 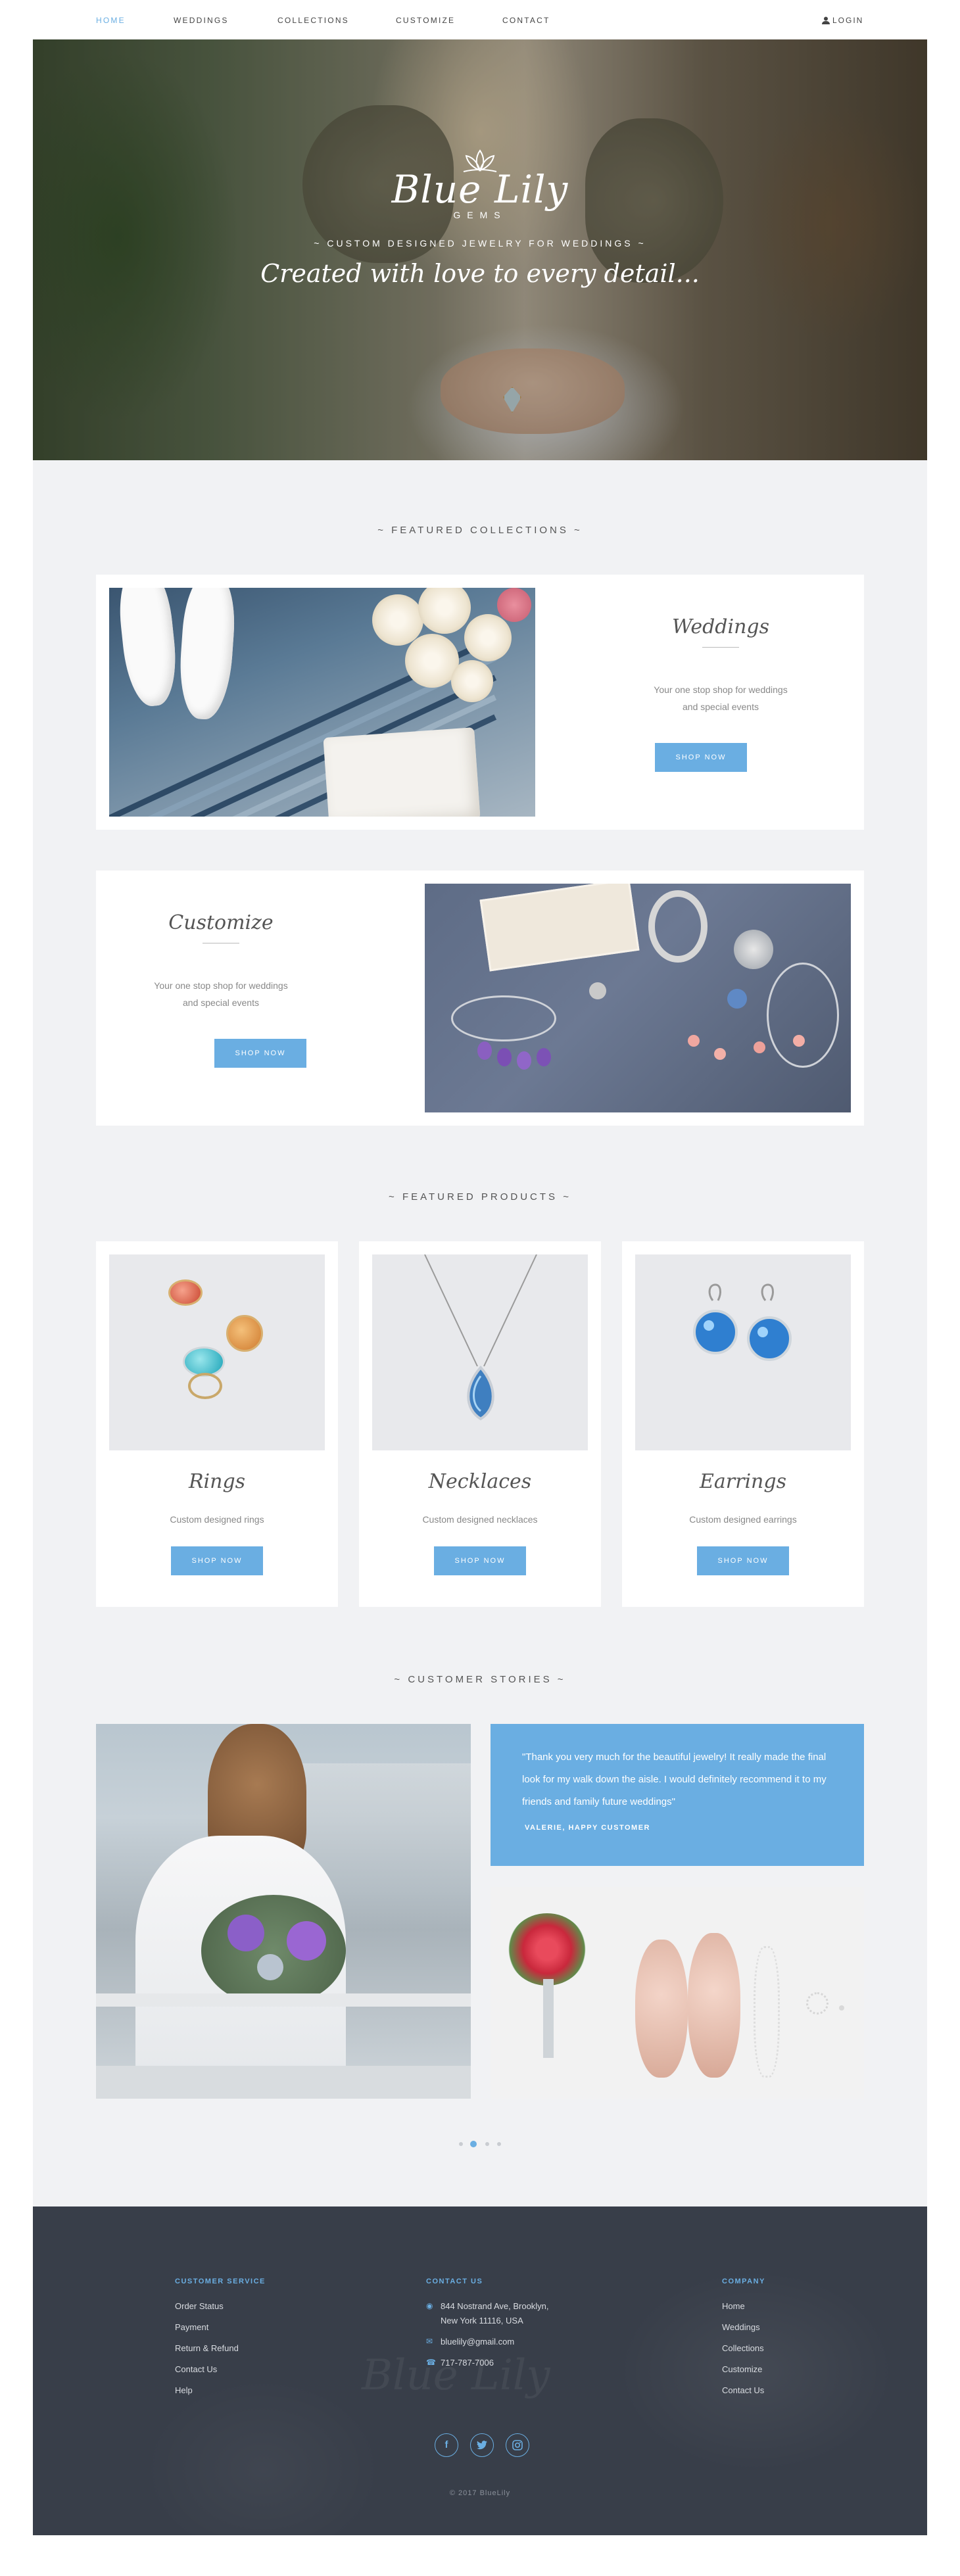 I want to click on nav-collections: COLLECTIONS, so click(x=313, y=21).